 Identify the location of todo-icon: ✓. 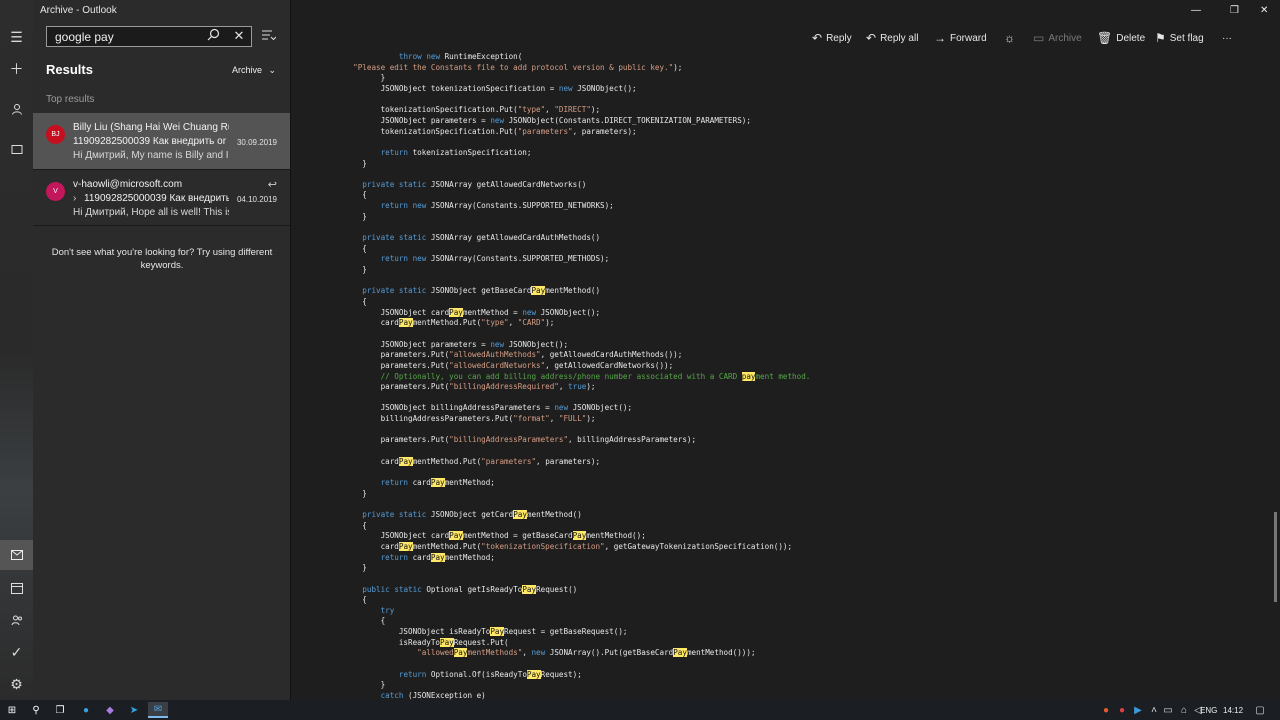
(16, 652).